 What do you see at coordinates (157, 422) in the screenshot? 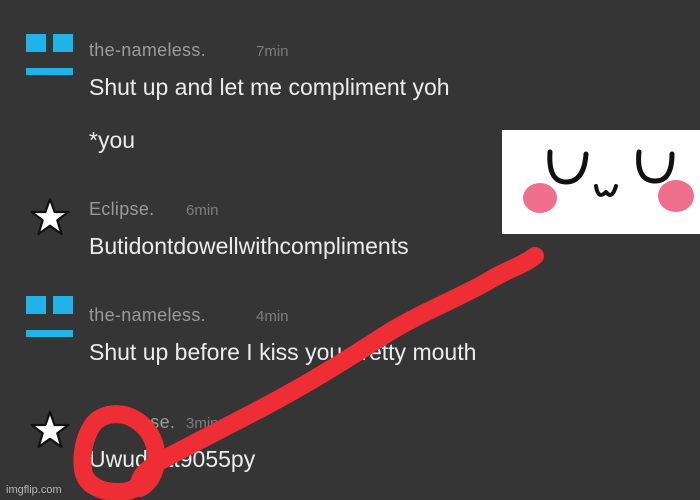
I see `username: ose.` at bounding box center [157, 422].